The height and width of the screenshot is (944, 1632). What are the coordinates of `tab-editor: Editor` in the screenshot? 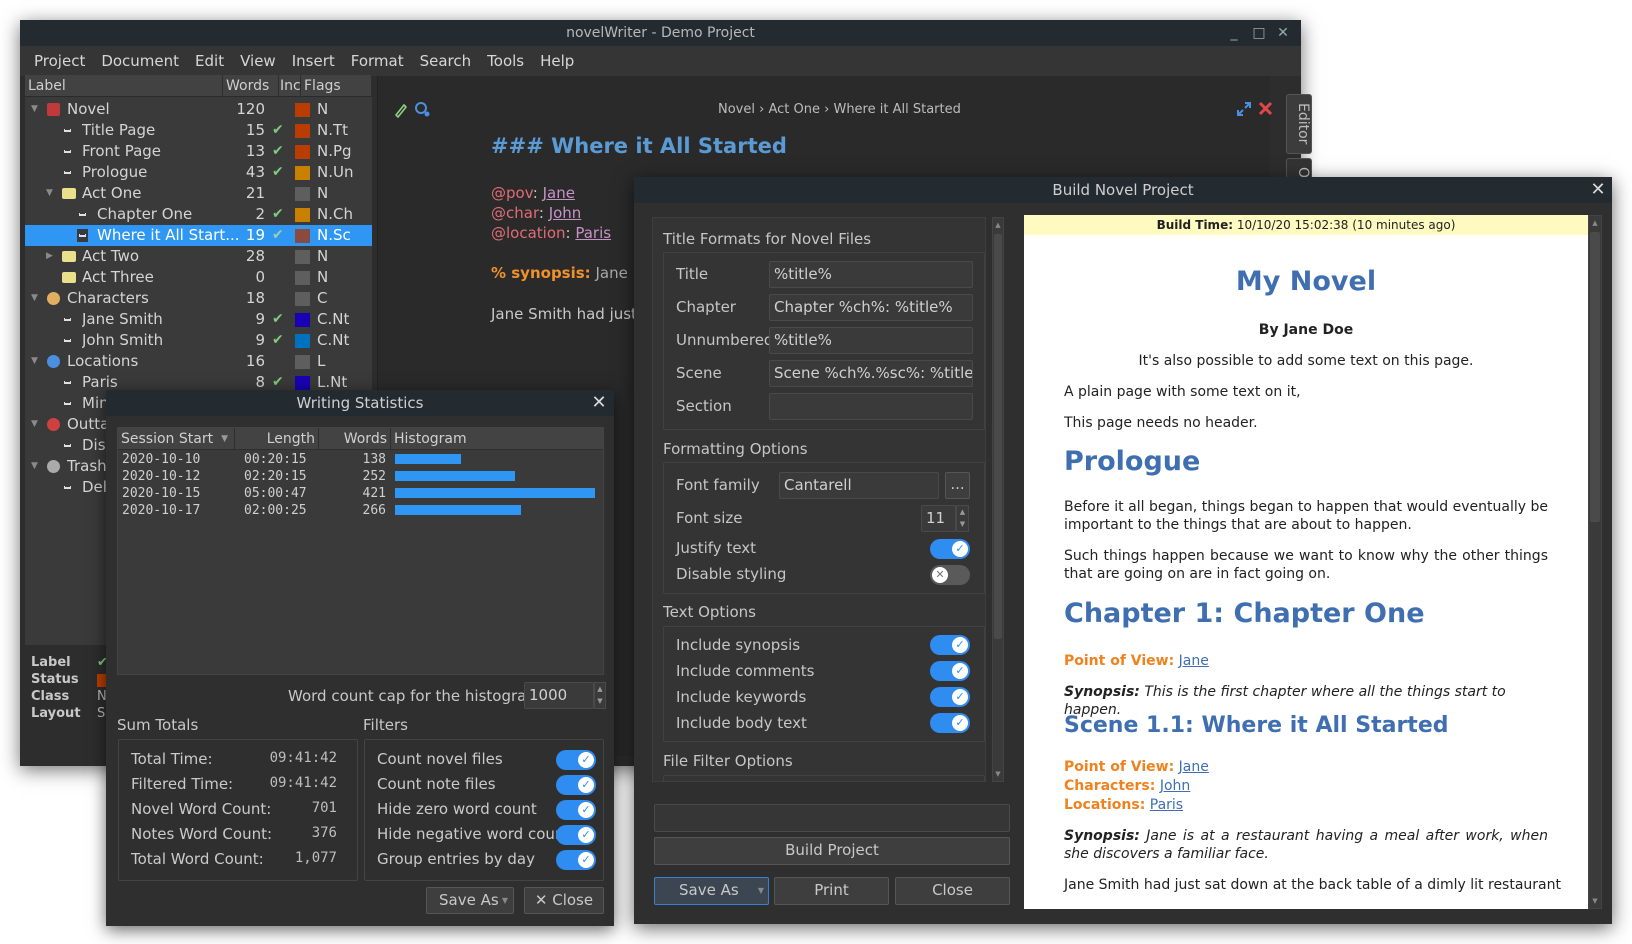 It's located at (1299, 124).